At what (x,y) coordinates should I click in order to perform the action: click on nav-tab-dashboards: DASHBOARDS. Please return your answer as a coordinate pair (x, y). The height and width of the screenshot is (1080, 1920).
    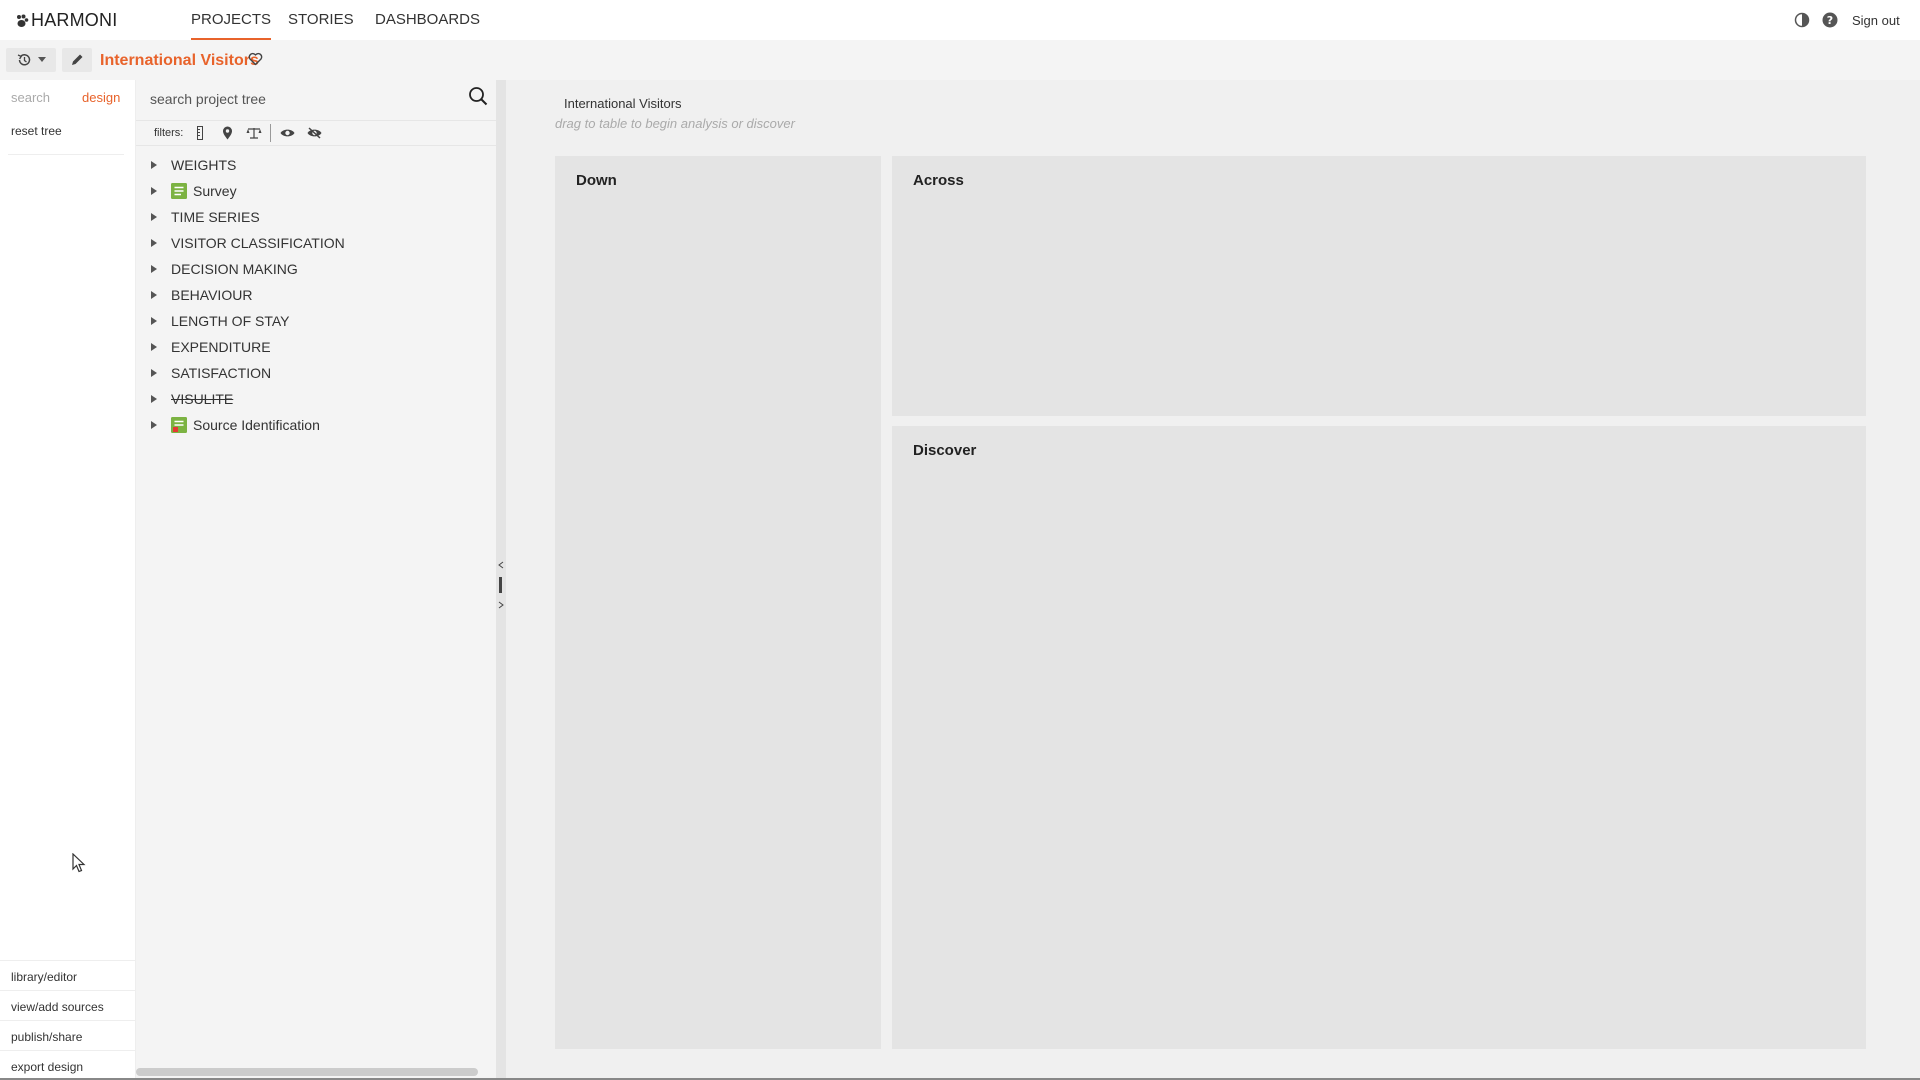
    Looking at the image, I should click on (427, 25).